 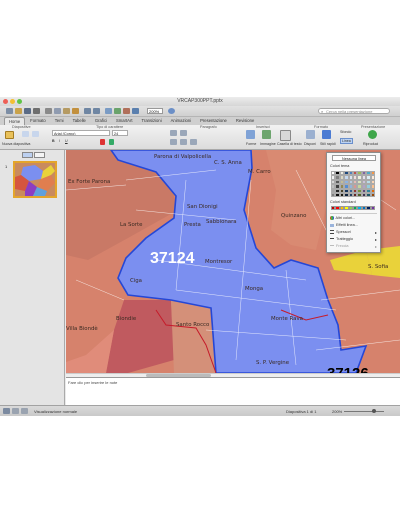 What do you see at coordinates (18, 111) in the screenshot?
I see `open-folder-icon` at bounding box center [18, 111].